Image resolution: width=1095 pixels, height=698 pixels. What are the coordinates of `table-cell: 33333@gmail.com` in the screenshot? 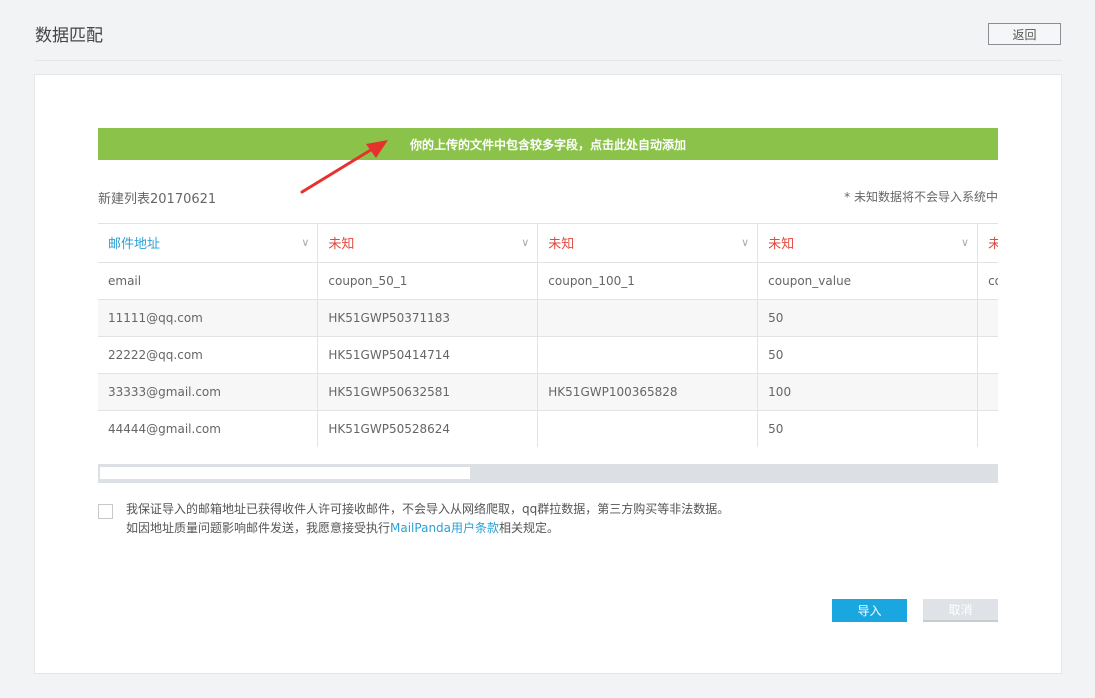 It's located at (208, 392).